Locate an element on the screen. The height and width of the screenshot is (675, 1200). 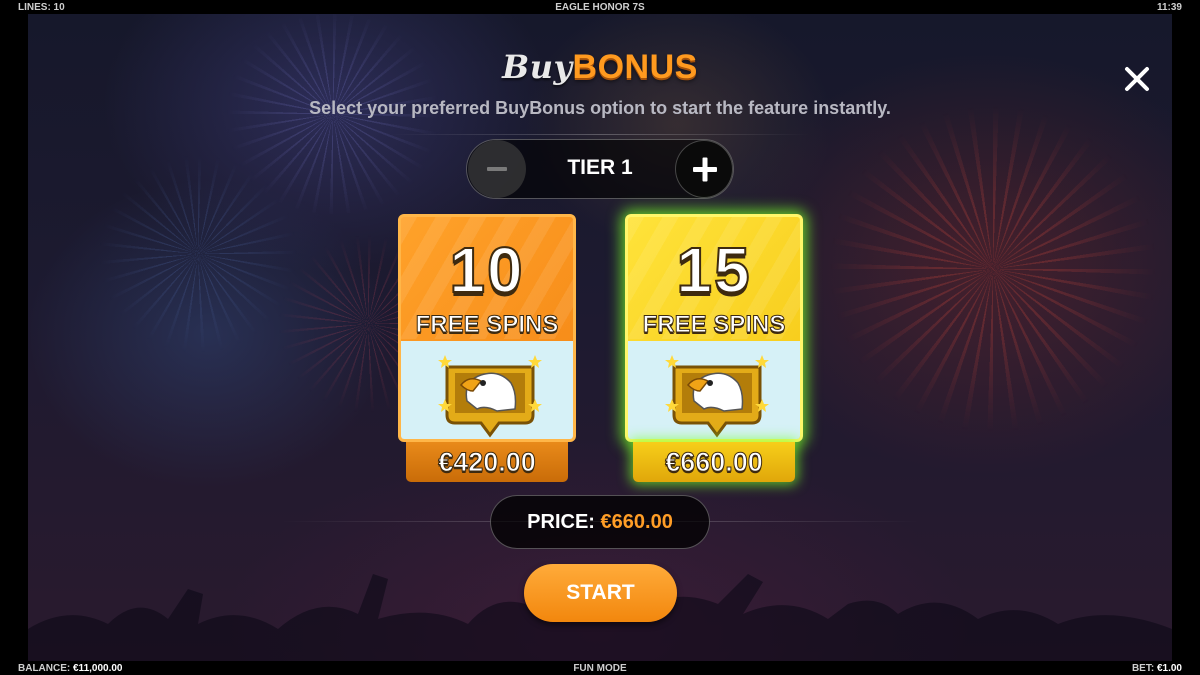
game-title: EAGLE HONOR 7S is located at coordinates (600, 7).